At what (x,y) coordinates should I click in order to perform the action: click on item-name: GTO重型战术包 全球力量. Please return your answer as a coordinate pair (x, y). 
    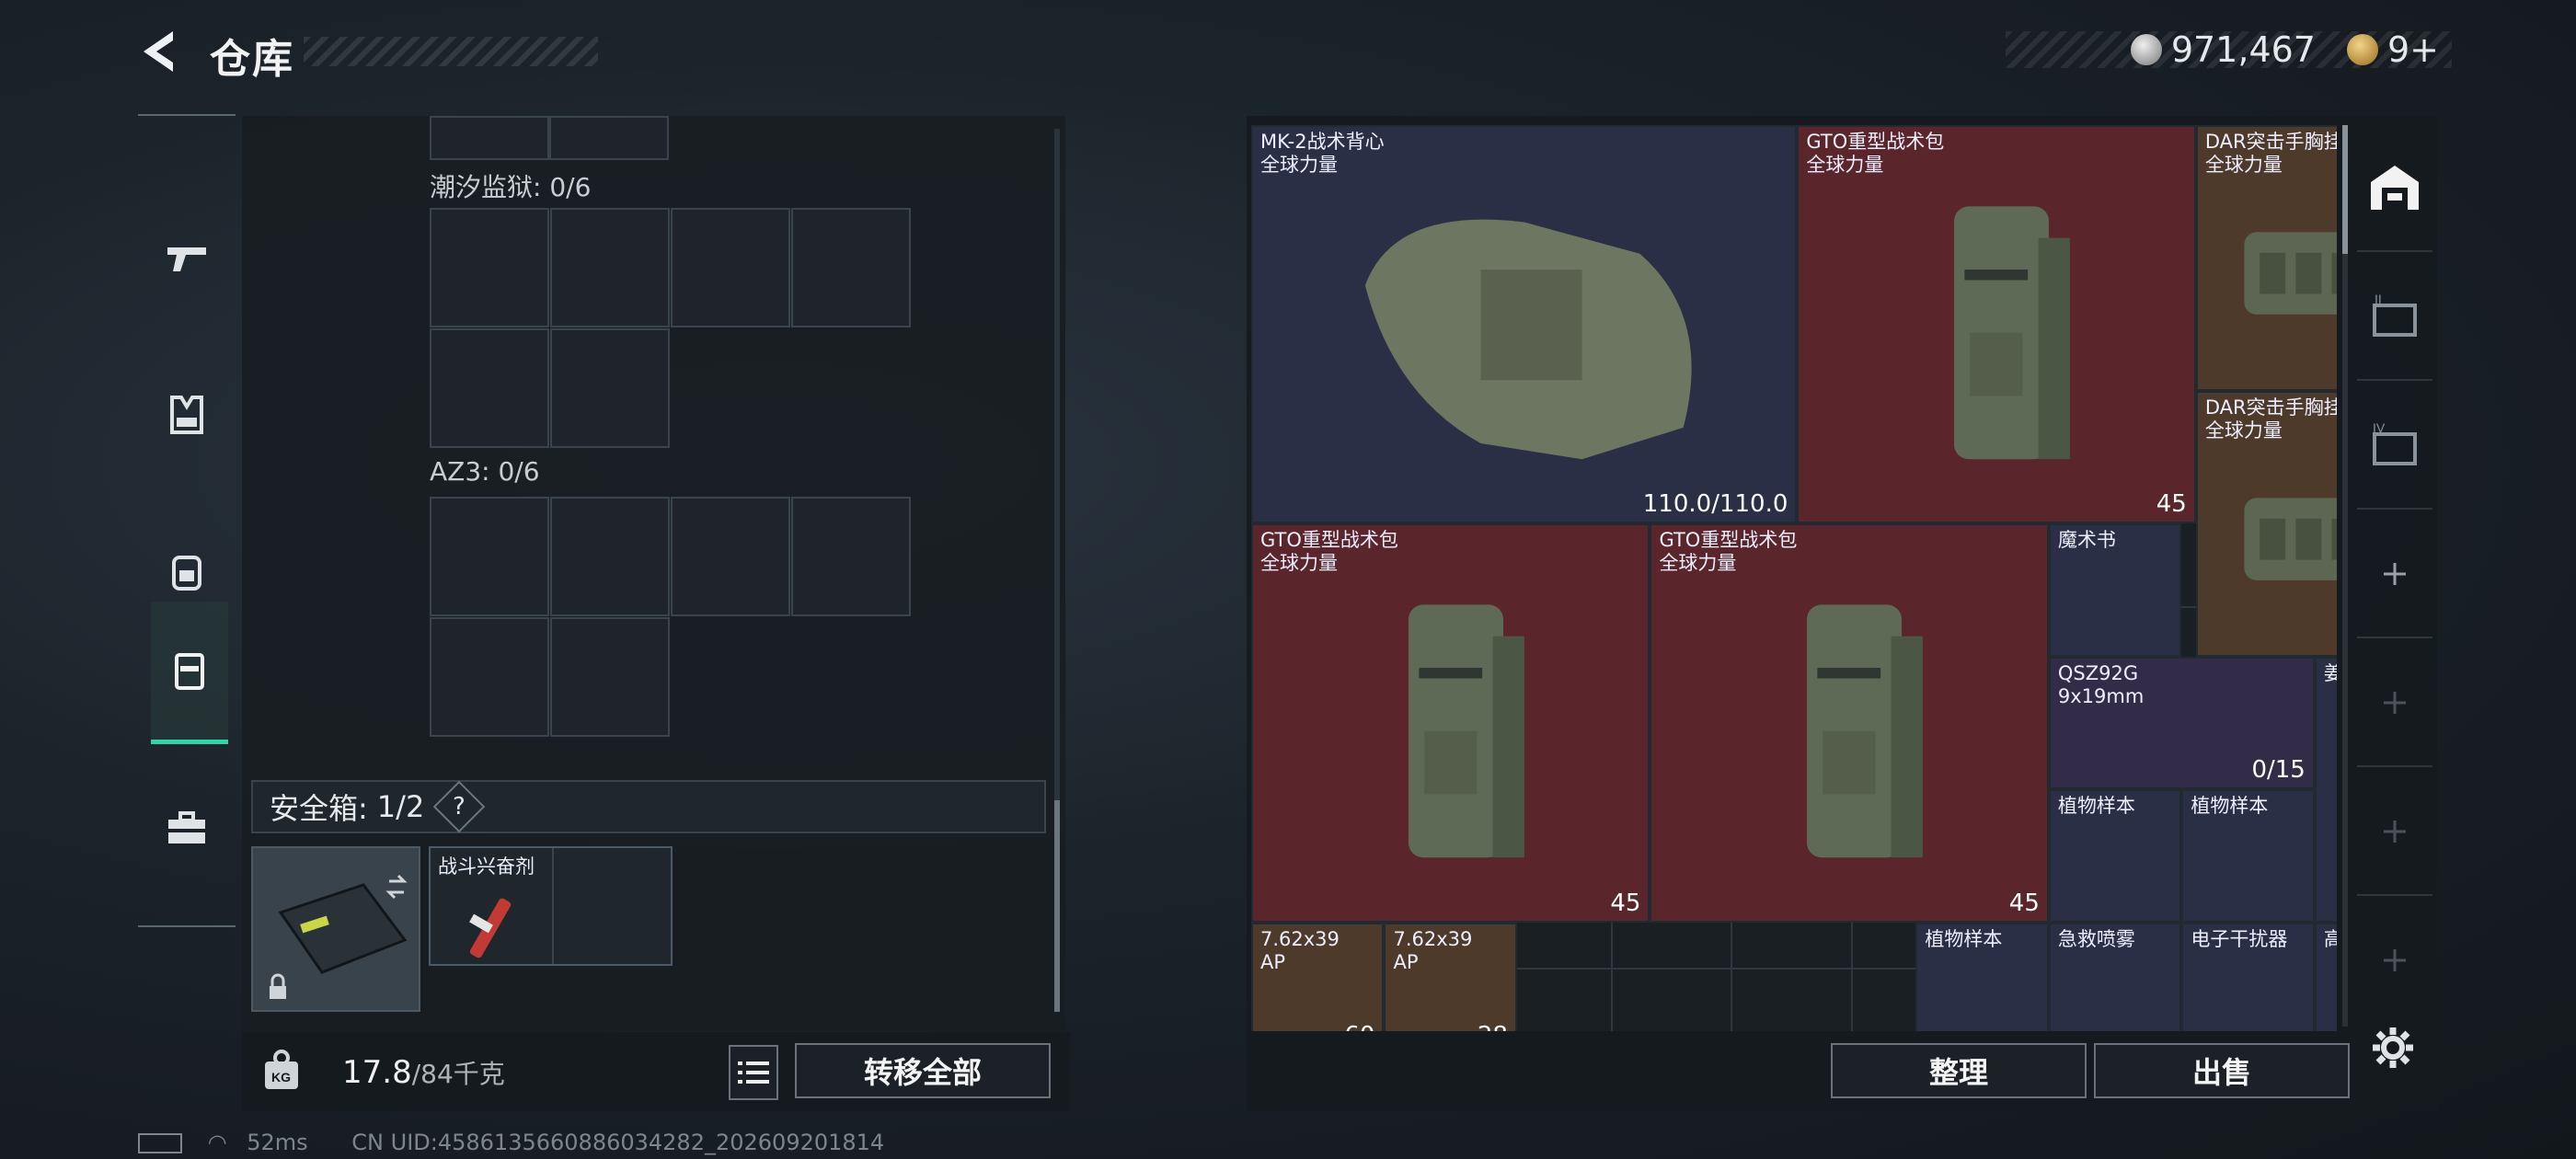
    Looking at the image, I should click on (1875, 154).